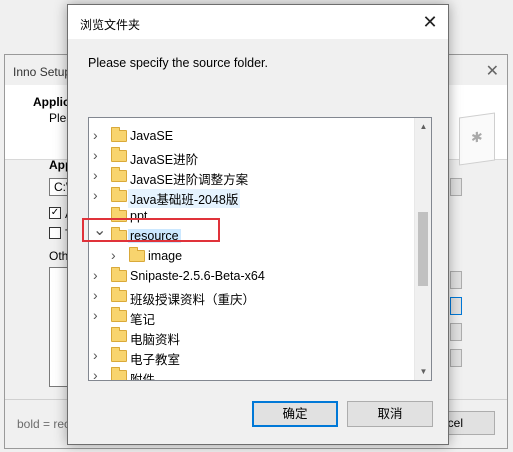 This screenshot has width=513, height=452. I want to click on tree-item-label: 附件, so click(143, 377).